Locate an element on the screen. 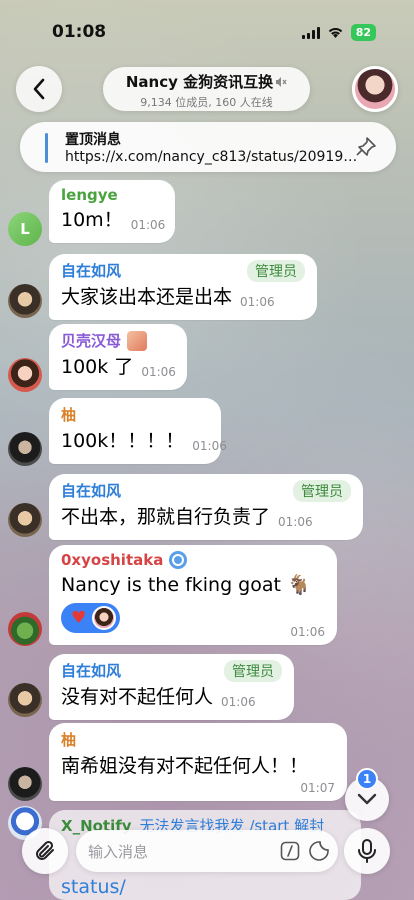 This screenshot has height=900, width=414. pin-list-icon is located at coordinates (366, 147).